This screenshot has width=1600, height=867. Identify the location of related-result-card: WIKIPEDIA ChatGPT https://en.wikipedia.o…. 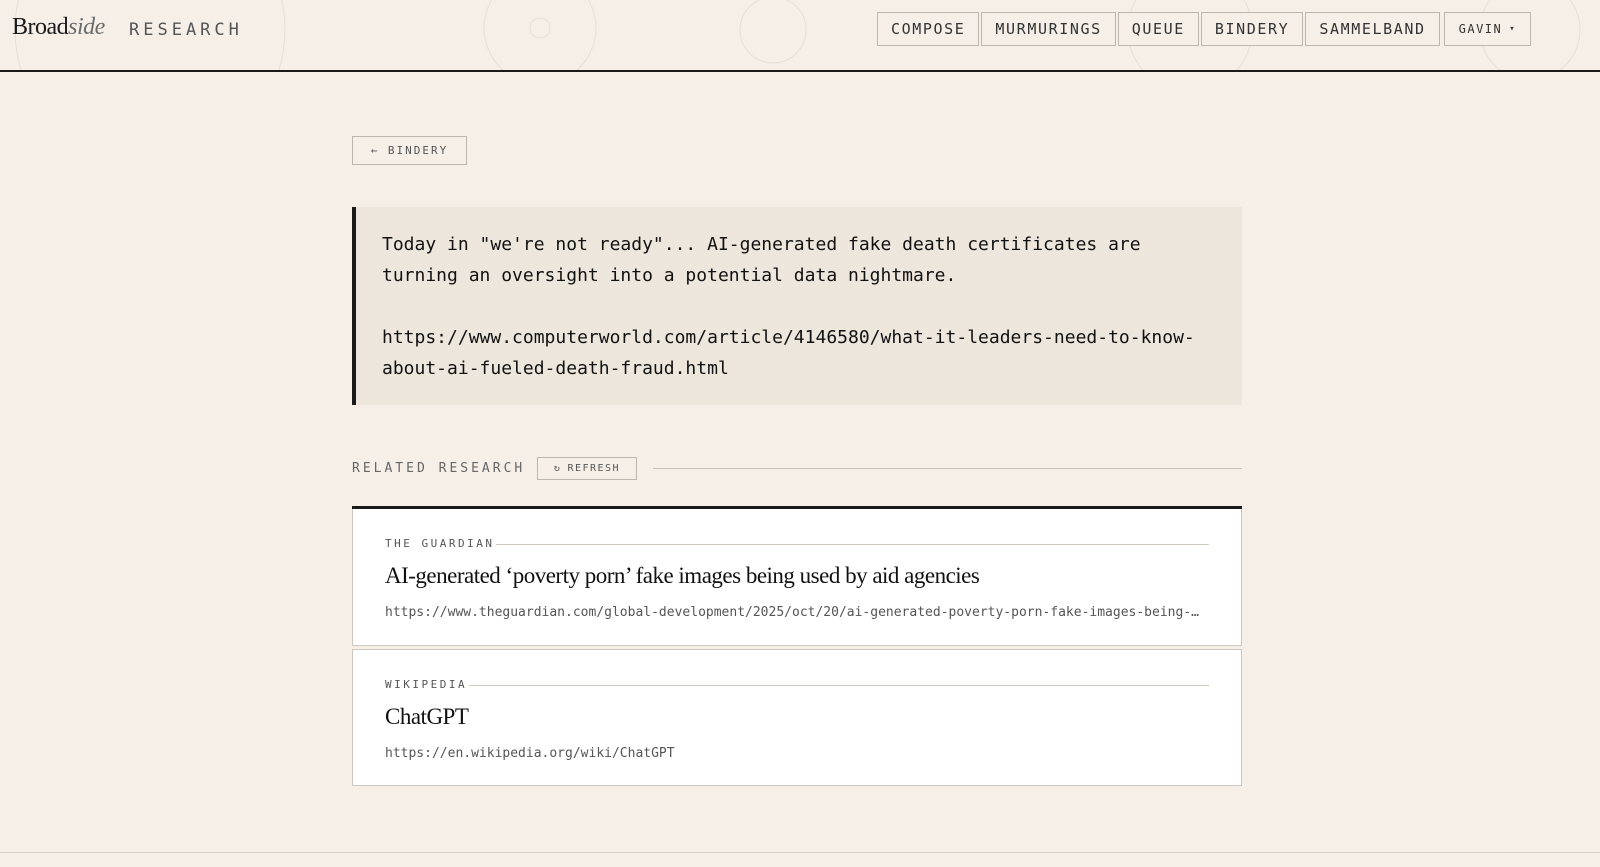
(797, 717).